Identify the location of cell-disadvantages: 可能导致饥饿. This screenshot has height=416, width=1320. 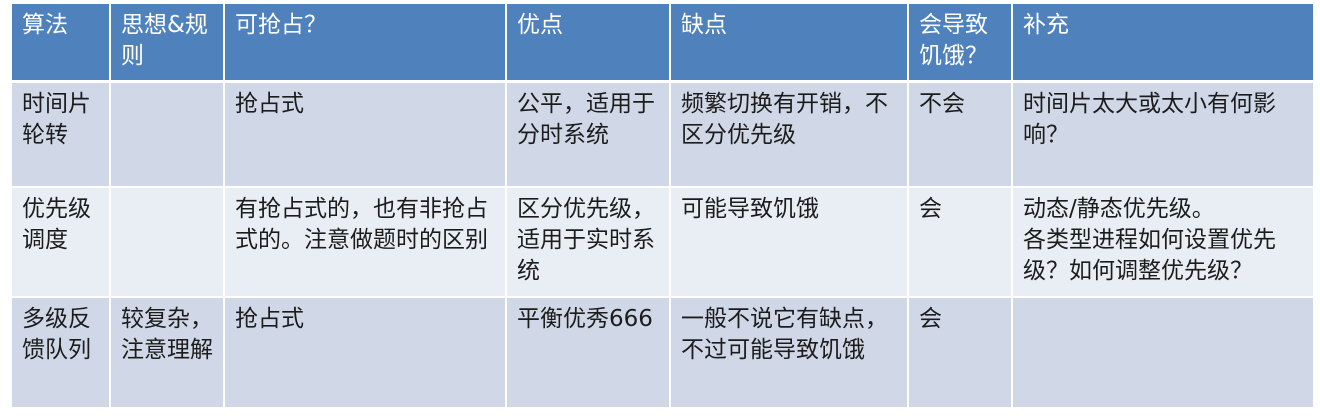
(789, 242).